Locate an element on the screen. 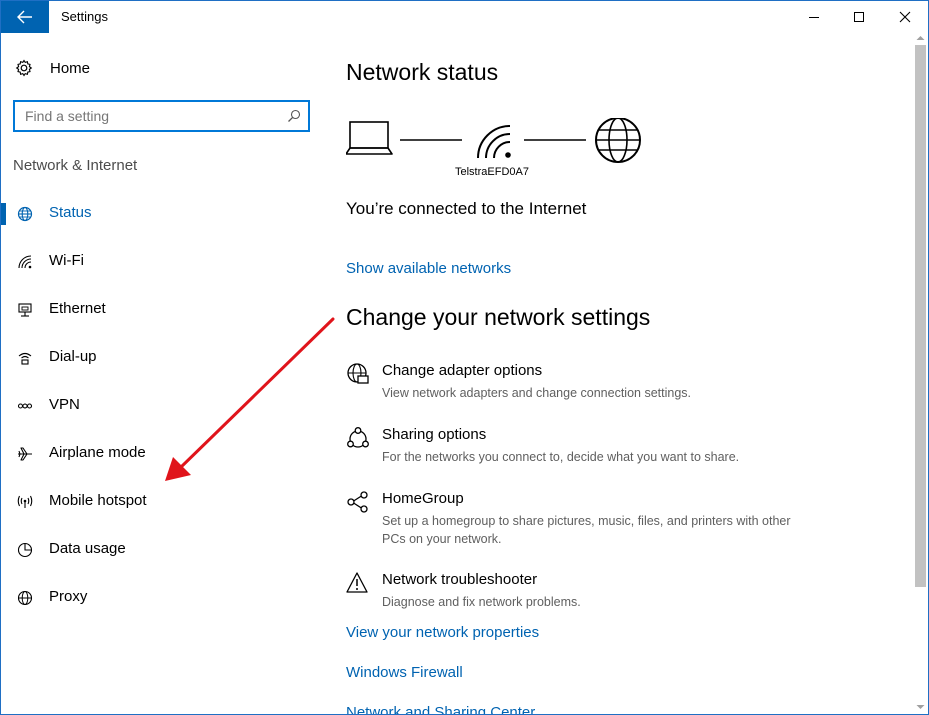 This screenshot has width=929, height=715. internet-globe-icon is located at coordinates (618, 140).